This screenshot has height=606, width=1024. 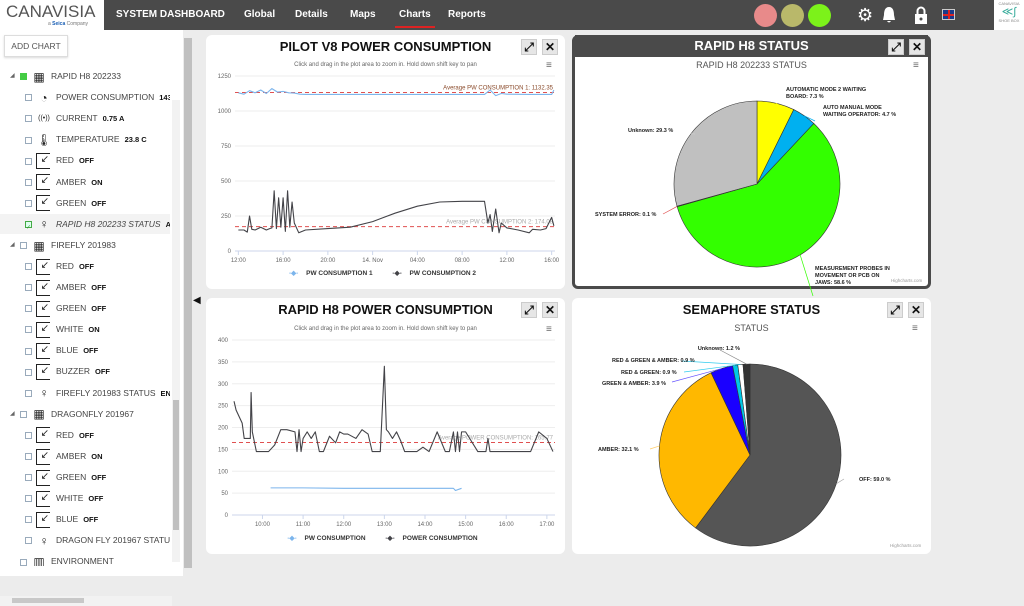 I want to click on nav-reports: Reports, so click(x=467, y=15).